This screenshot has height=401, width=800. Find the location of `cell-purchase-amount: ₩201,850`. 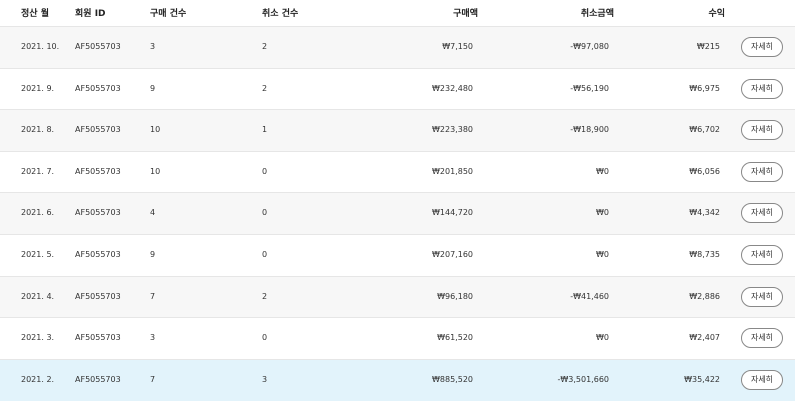

cell-purchase-amount: ₩201,850 is located at coordinates (452, 171).